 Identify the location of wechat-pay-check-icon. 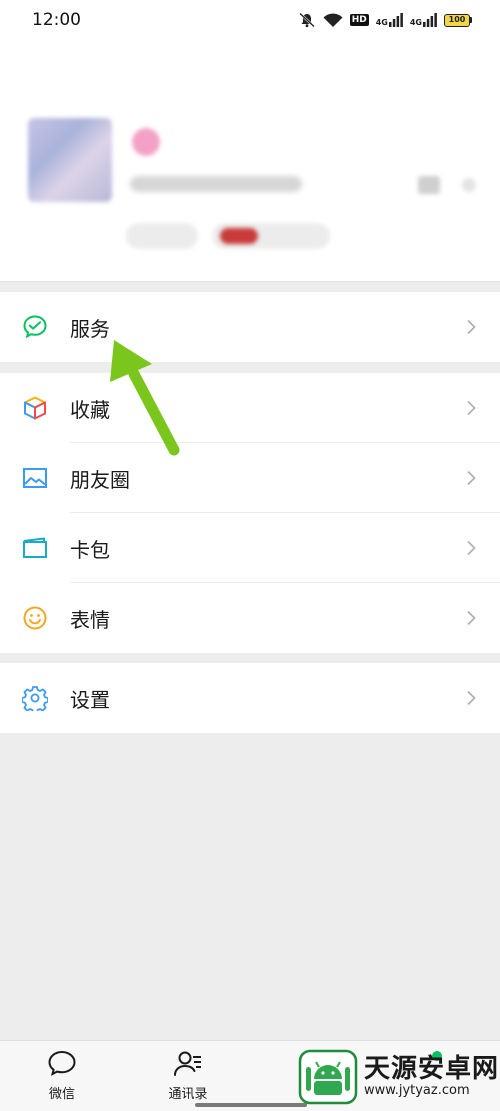
(35, 327).